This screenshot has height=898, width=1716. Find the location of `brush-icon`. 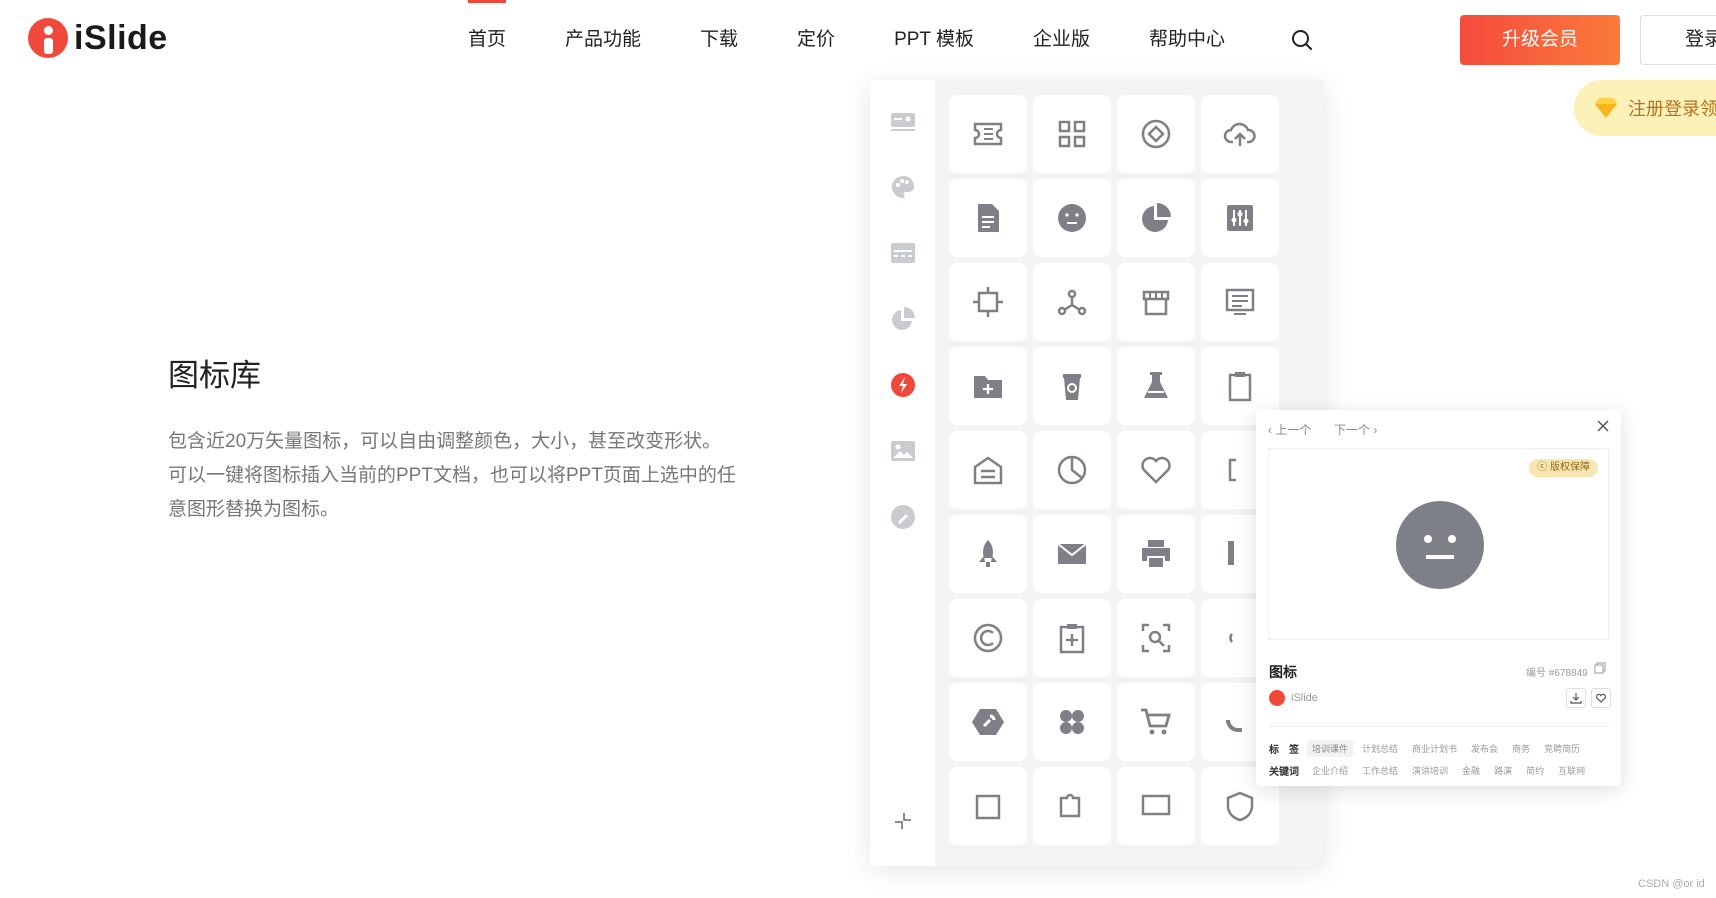

brush-icon is located at coordinates (903, 517).